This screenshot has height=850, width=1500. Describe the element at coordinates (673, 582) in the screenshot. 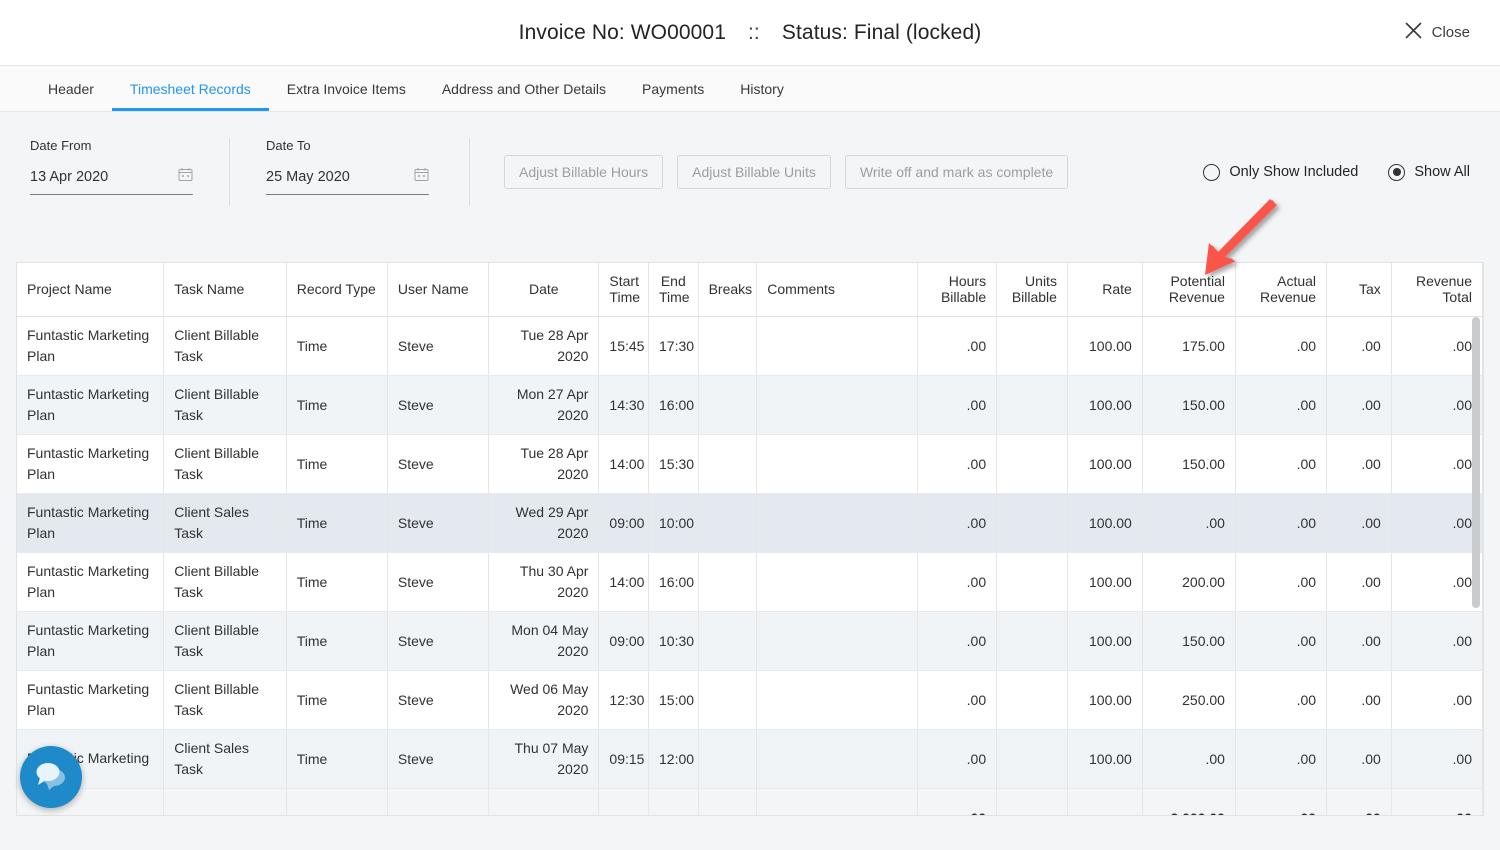

I see `cell-end: 16:00` at that location.